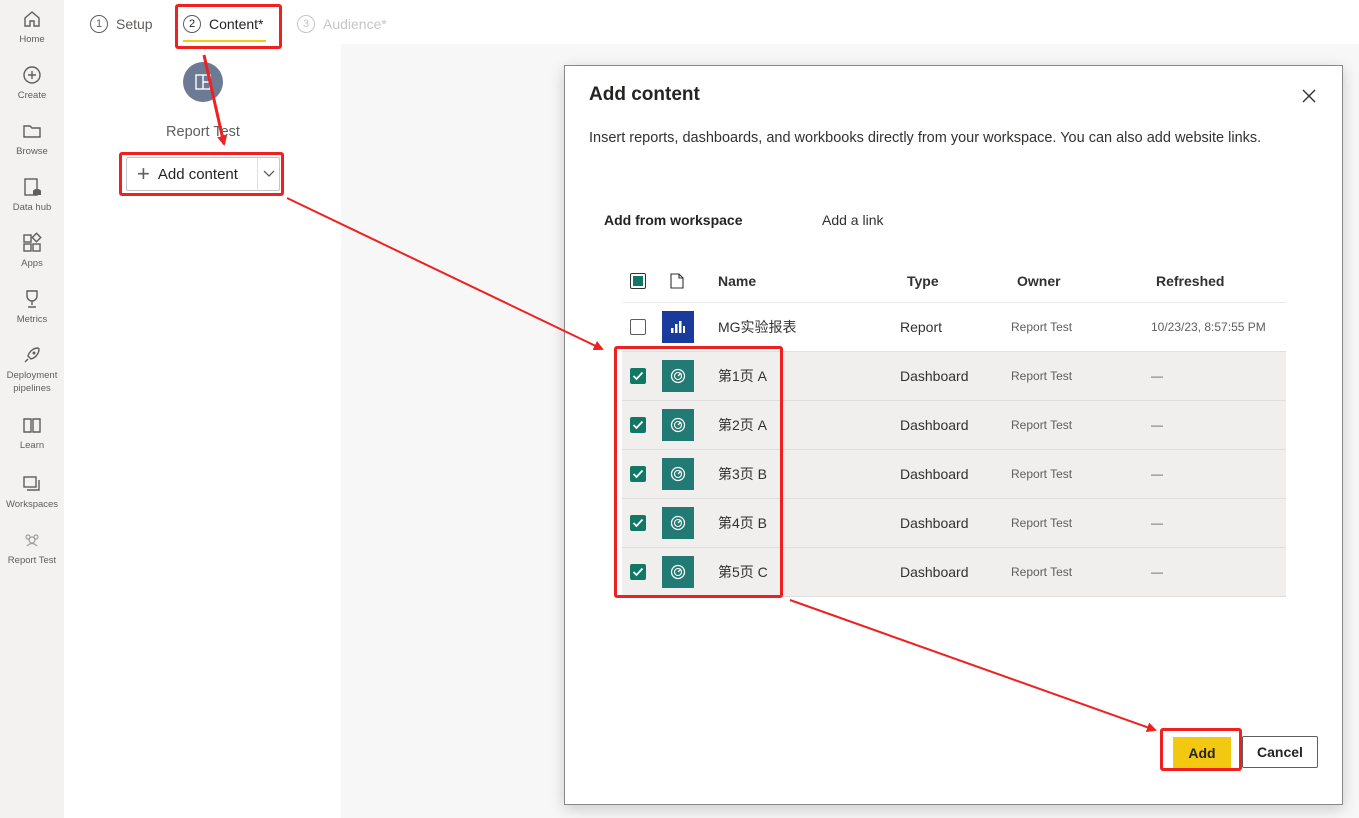 The width and height of the screenshot is (1359, 818). I want to click on add-content-button: + Add content, so click(192, 174).